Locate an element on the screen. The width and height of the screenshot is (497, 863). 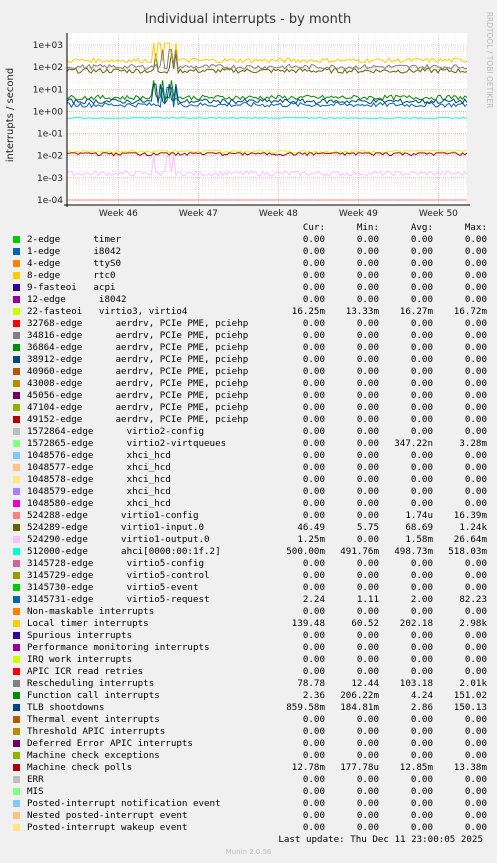
legend-label: 9-fasteoi acpi is located at coordinates (71, 287).